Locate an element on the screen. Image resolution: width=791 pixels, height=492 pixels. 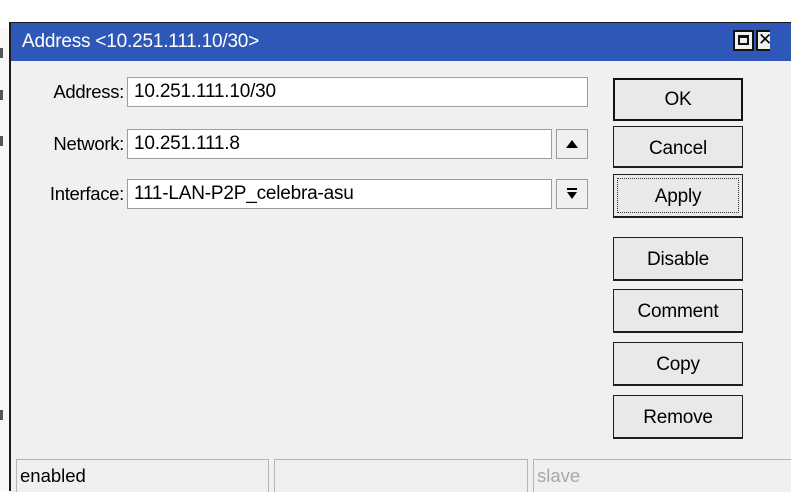
cancel-button-label: Cancel is located at coordinates (678, 148).